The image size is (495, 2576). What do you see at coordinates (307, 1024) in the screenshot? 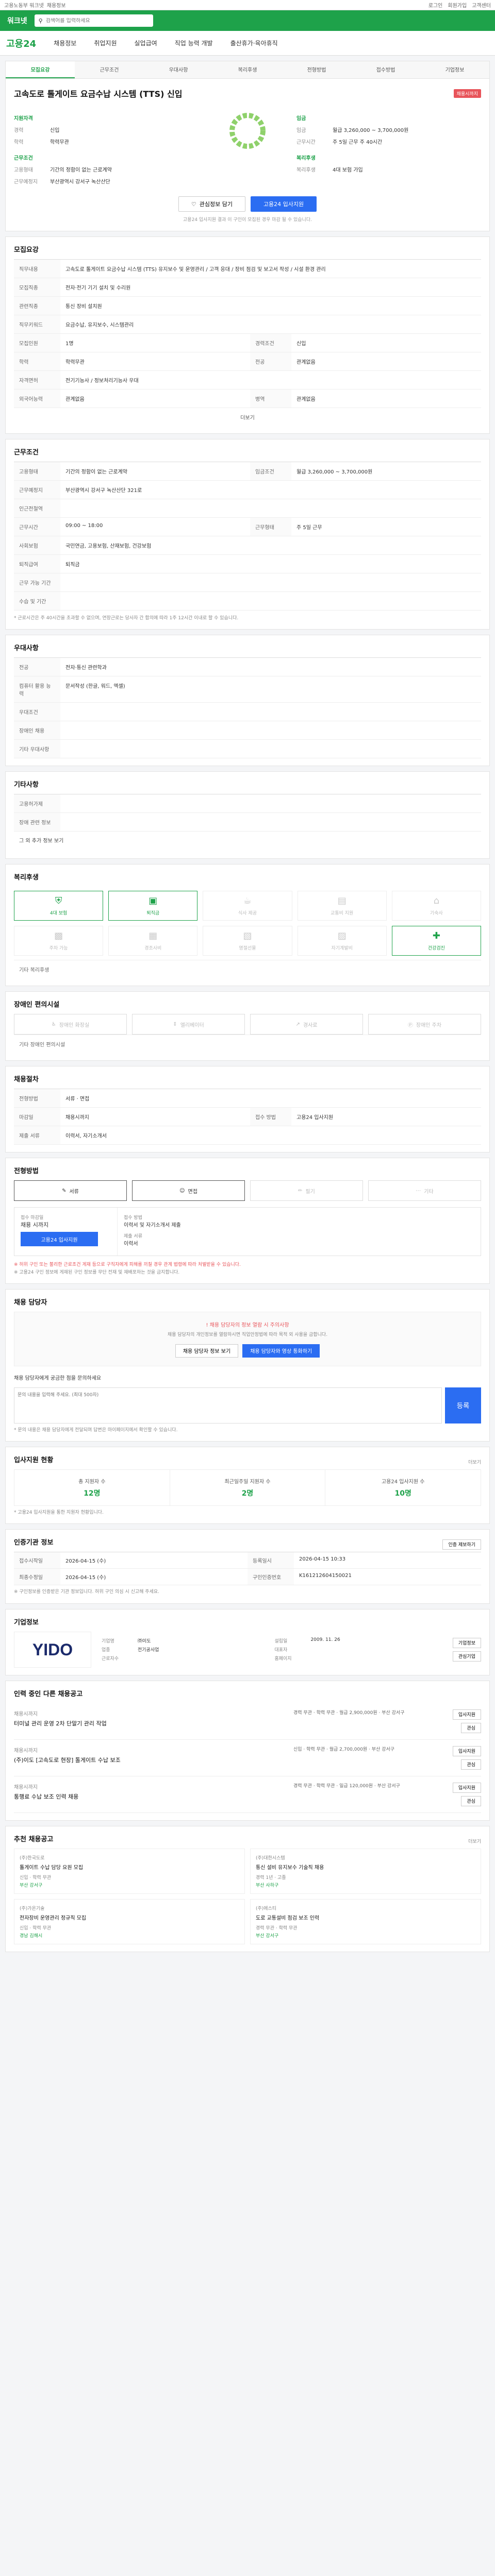
I see `facility-tile: ↗ 경사로` at bounding box center [307, 1024].